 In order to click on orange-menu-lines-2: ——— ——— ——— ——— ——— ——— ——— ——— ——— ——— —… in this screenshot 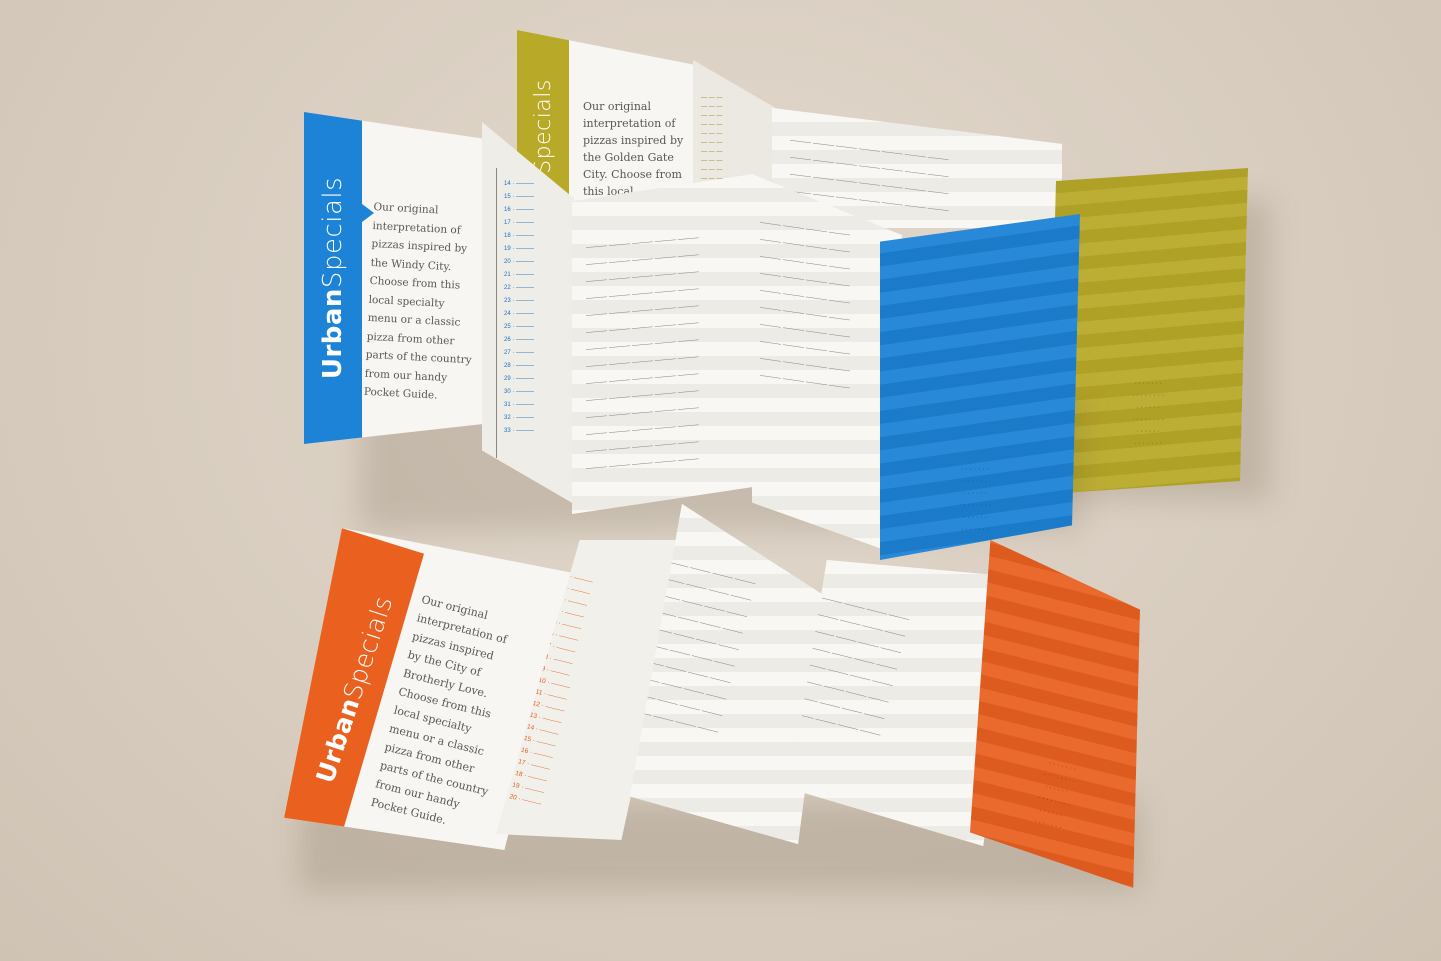, I will do `click(851, 666)`.